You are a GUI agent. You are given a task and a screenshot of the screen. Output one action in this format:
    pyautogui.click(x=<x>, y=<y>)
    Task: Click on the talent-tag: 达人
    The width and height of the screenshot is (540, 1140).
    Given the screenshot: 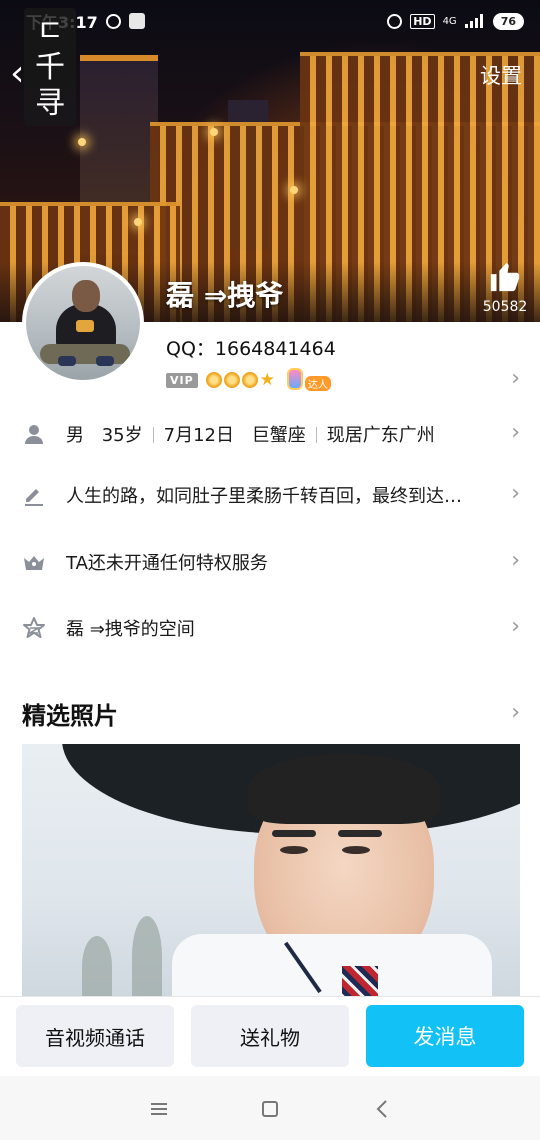 What is the action you would take?
    pyautogui.click(x=317, y=383)
    